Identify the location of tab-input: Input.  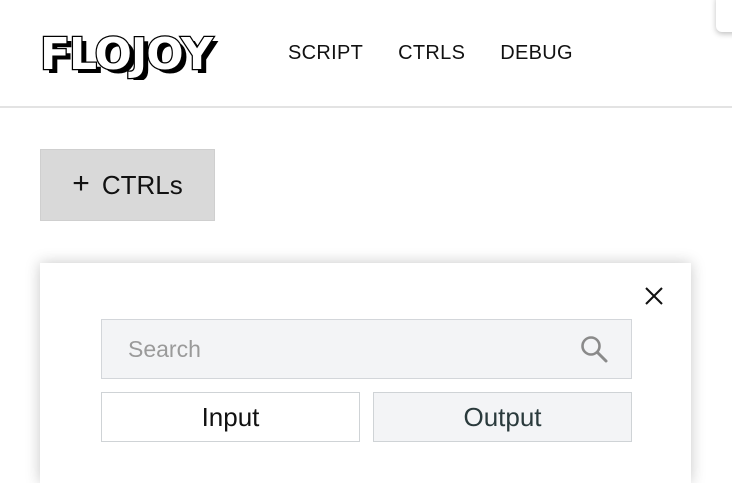
(230, 417).